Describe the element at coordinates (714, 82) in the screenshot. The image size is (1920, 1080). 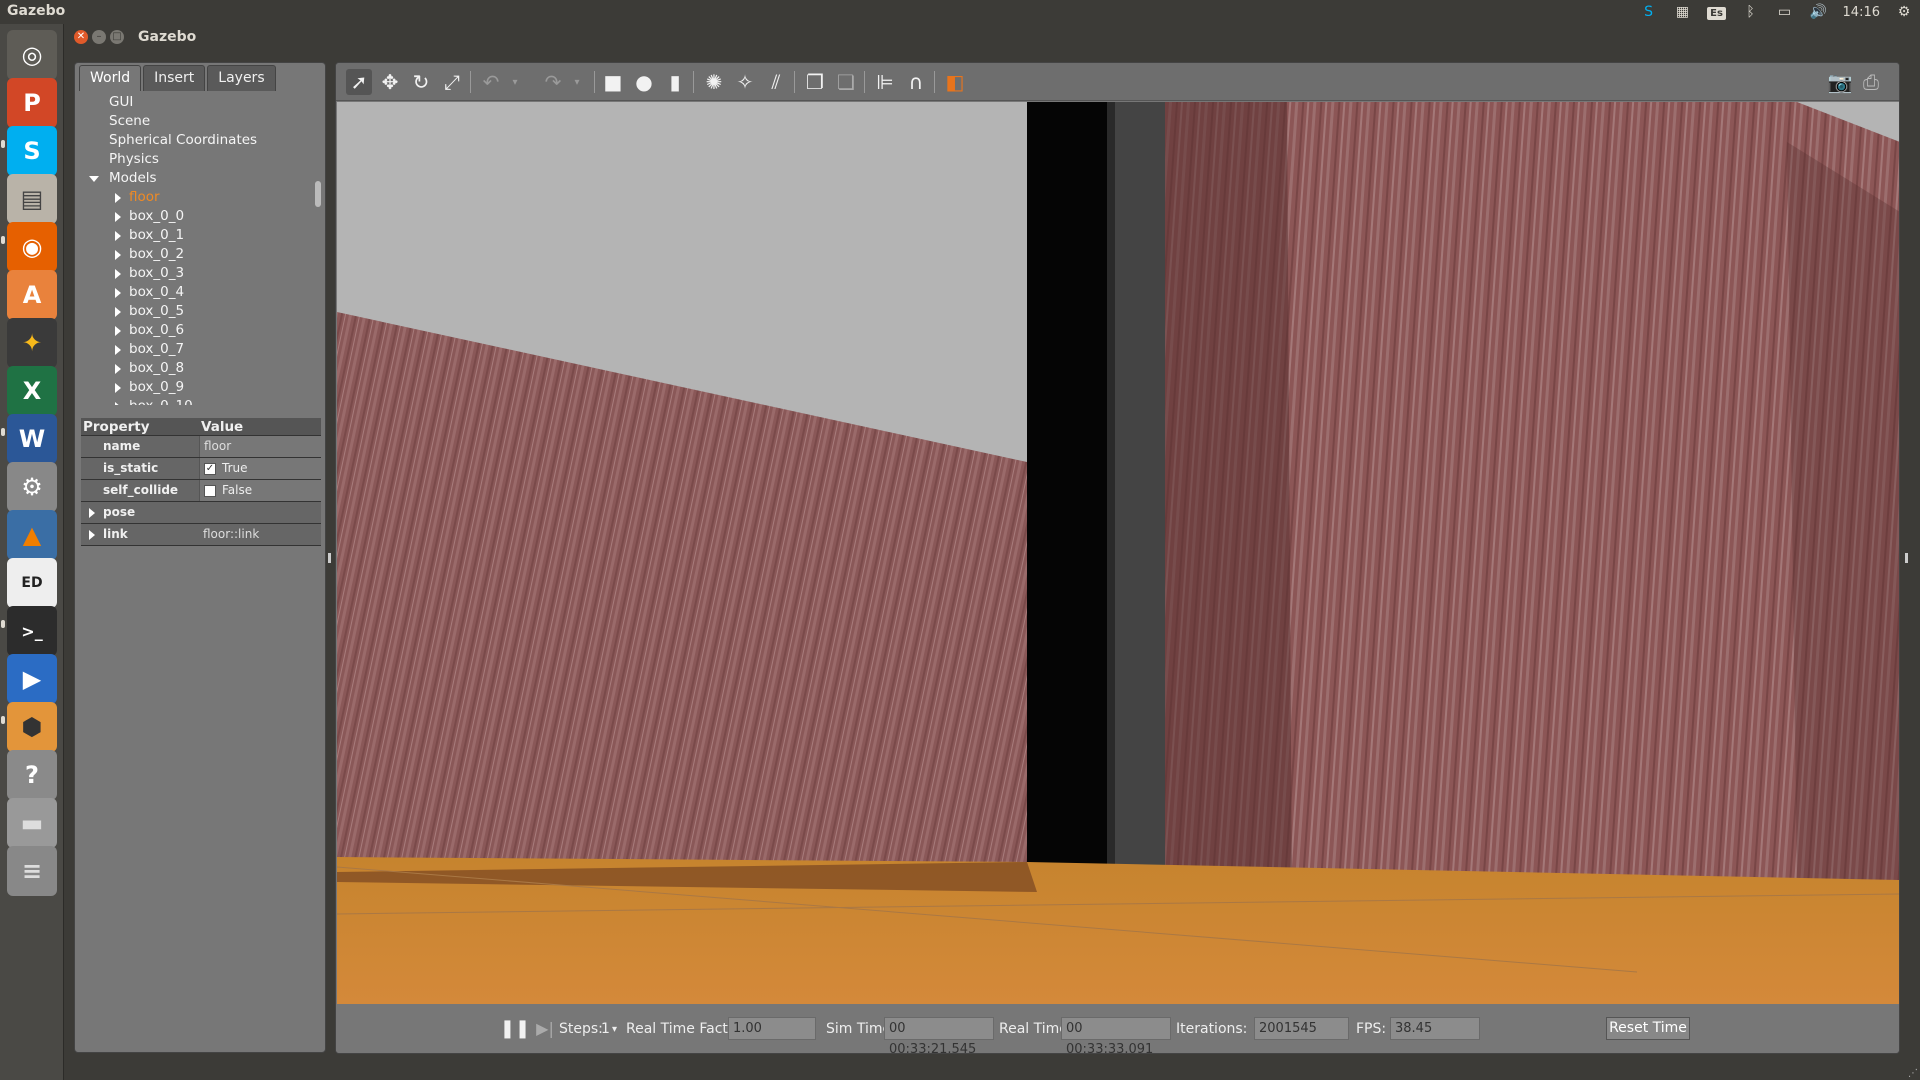
I see `point-light-icon: ✺` at that location.